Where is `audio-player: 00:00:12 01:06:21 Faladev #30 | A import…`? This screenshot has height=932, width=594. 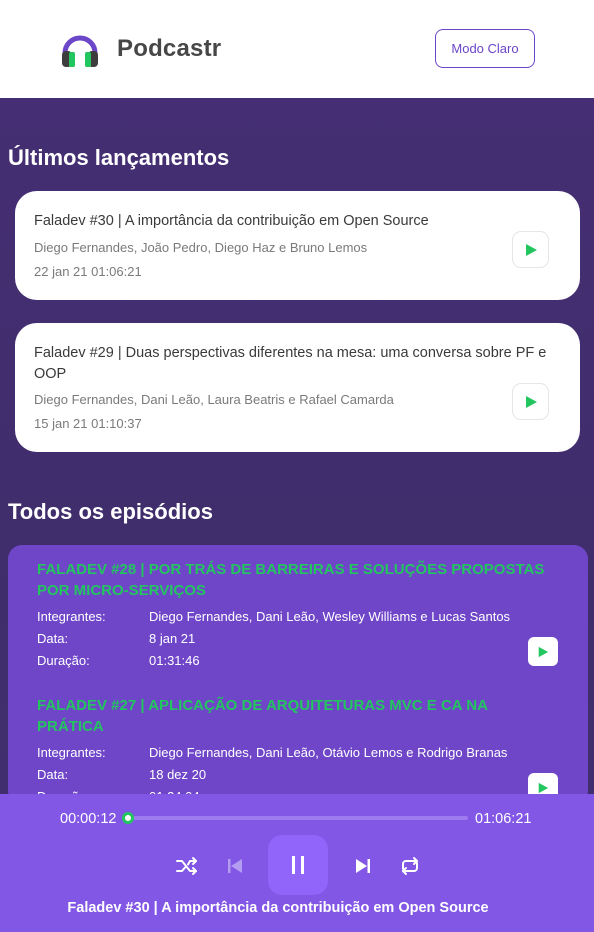
audio-player: 00:00:12 01:06:21 Faladev #30 | A import… is located at coordinates (297, 863).